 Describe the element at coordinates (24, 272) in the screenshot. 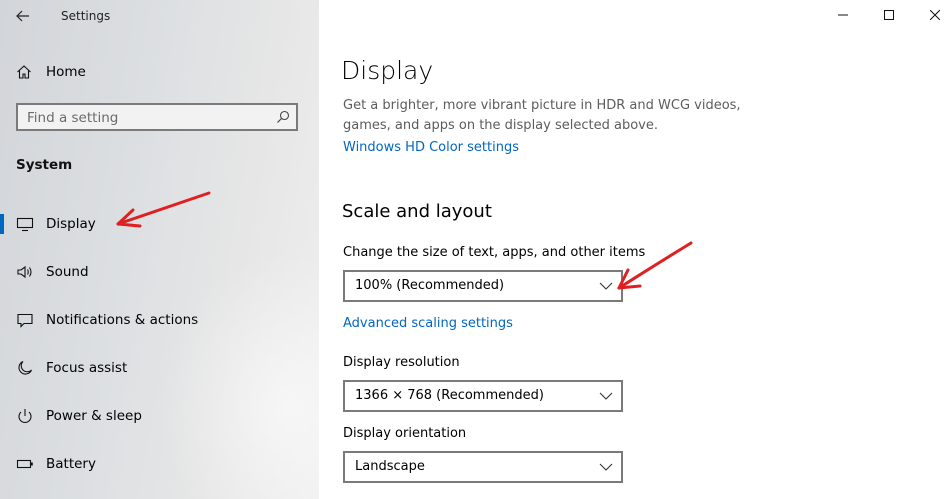

I see `speaker-icon` at that location.